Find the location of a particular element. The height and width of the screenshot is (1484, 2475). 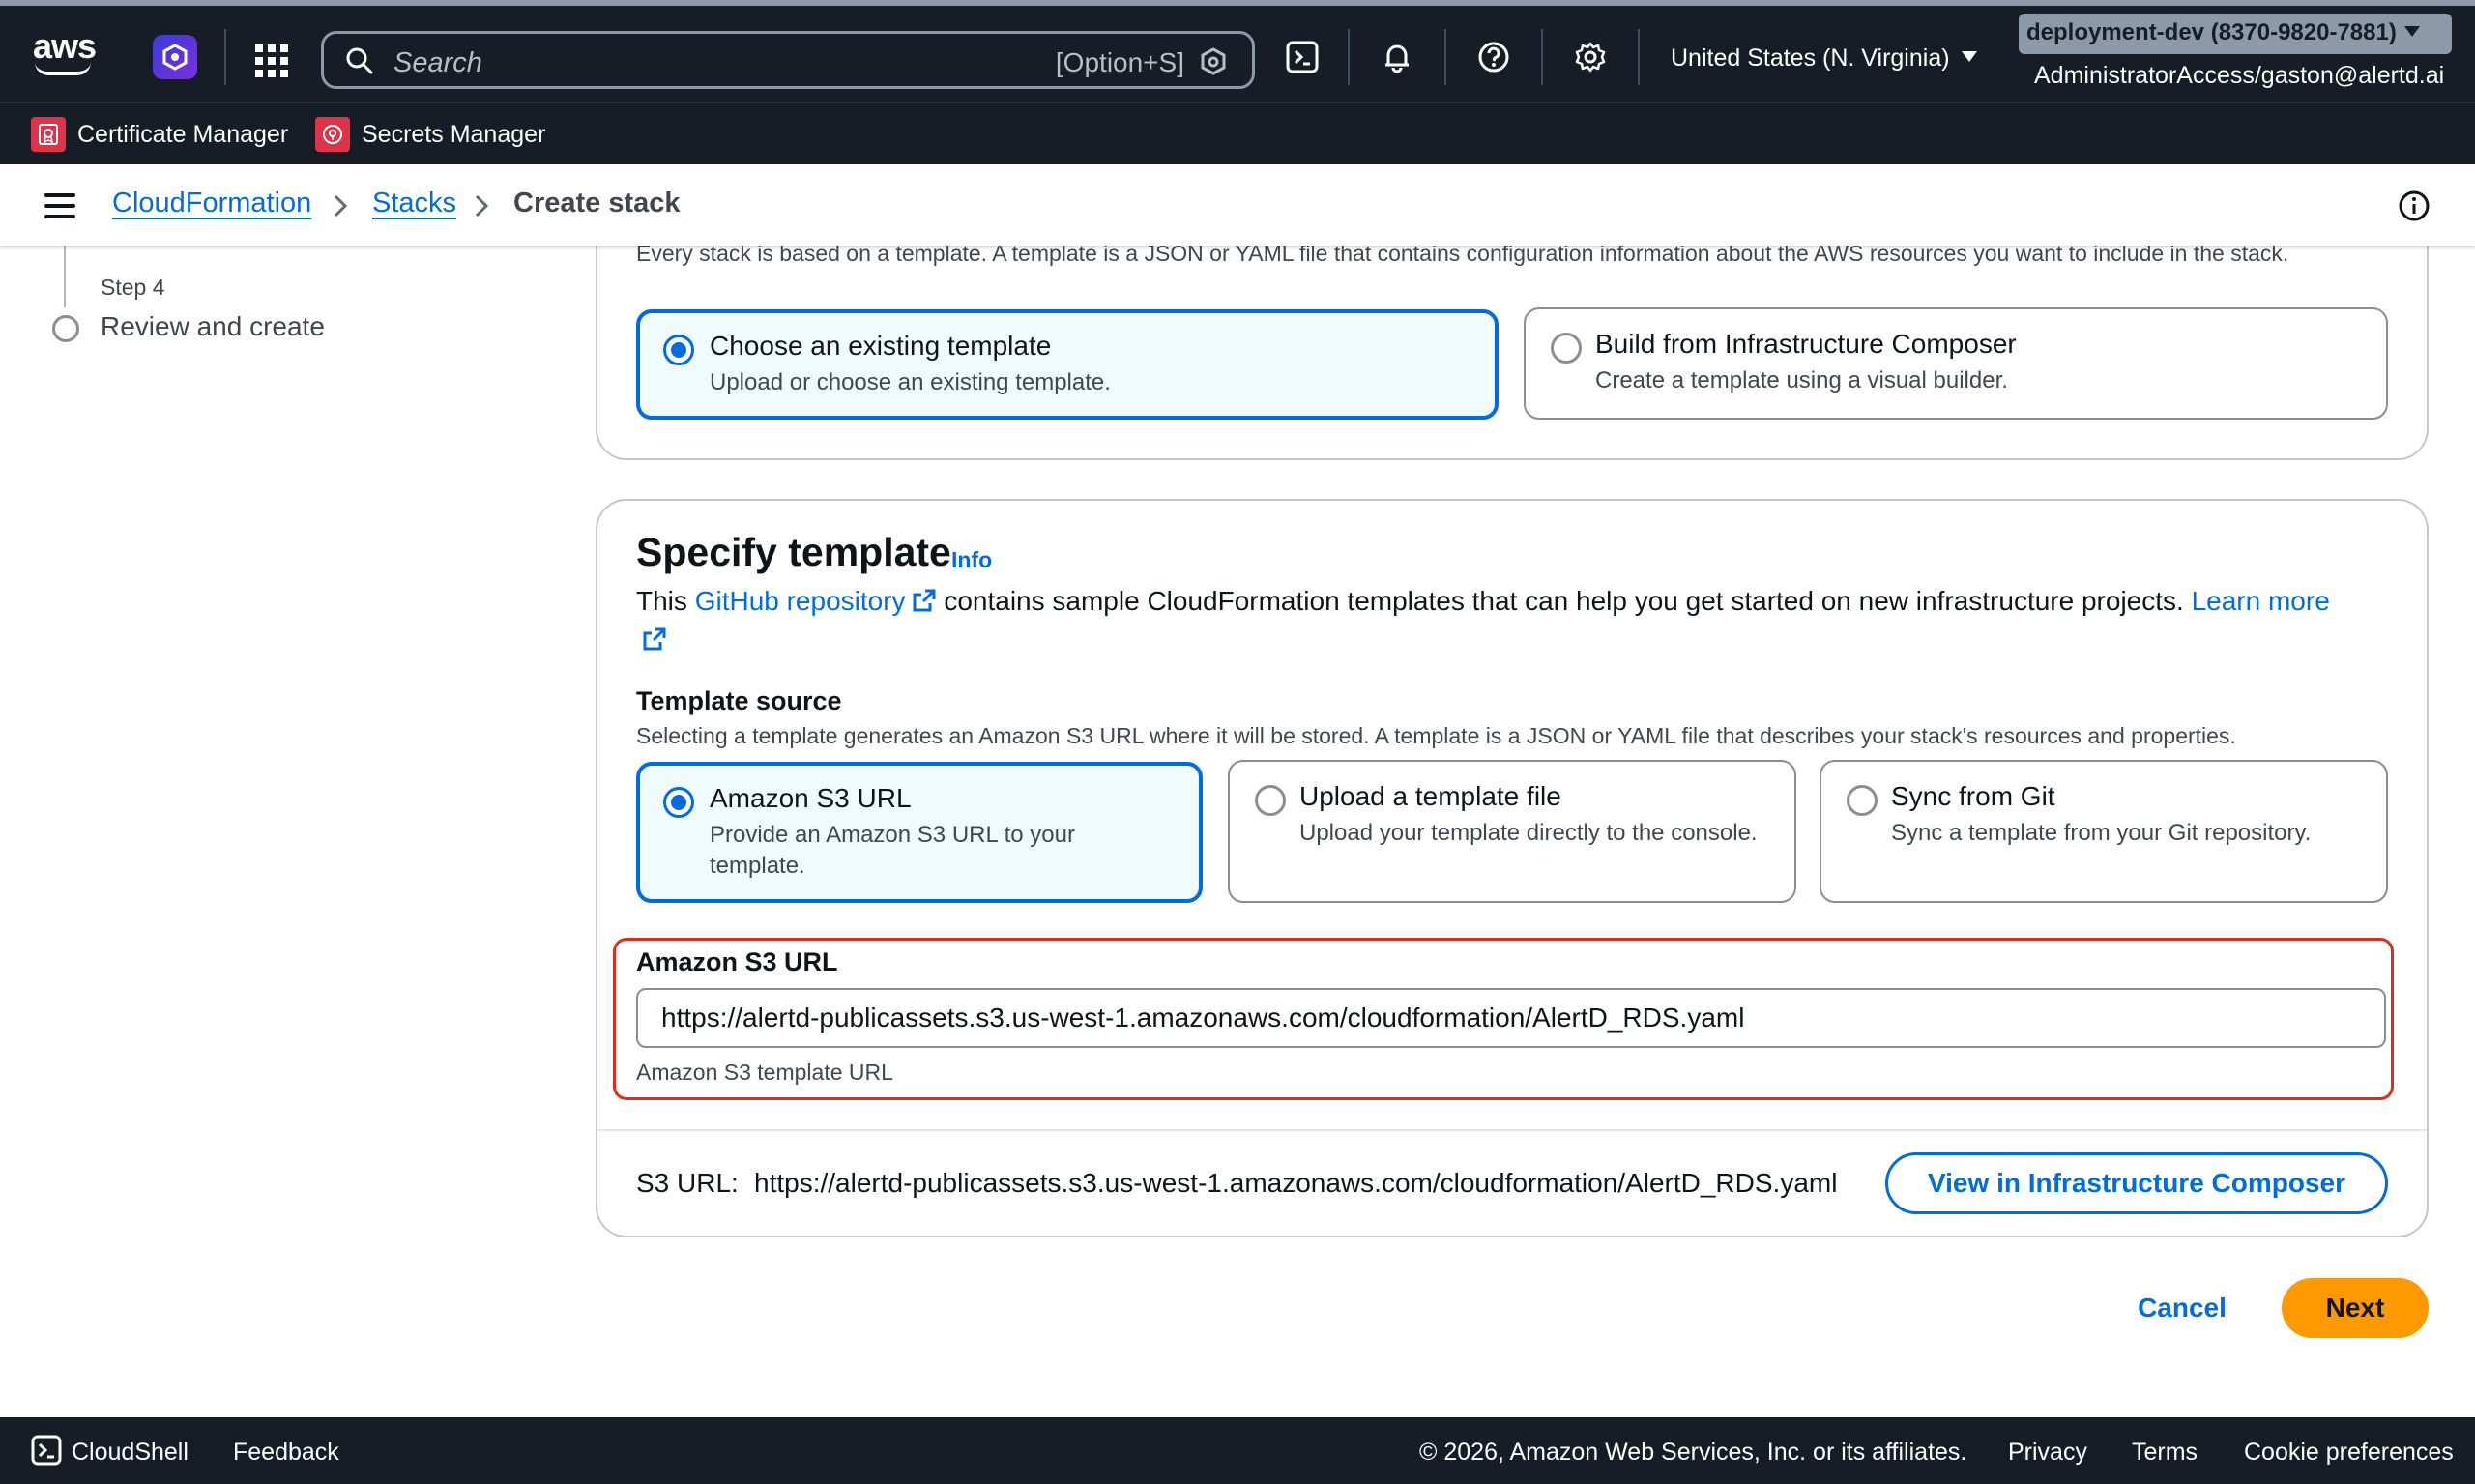

s3-url-label: Amazon S3 URL is located at coordinates (737, 961).